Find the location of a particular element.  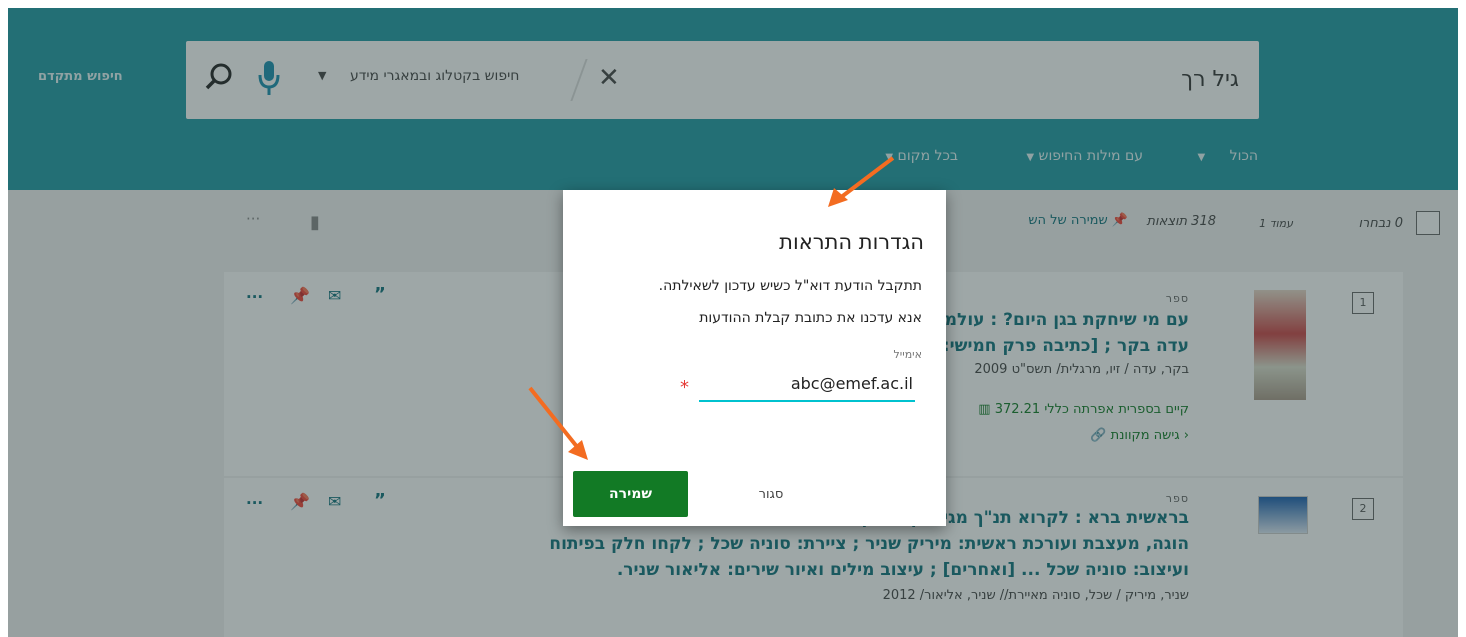

annotation-arrows is located at coordinates (711, 308).